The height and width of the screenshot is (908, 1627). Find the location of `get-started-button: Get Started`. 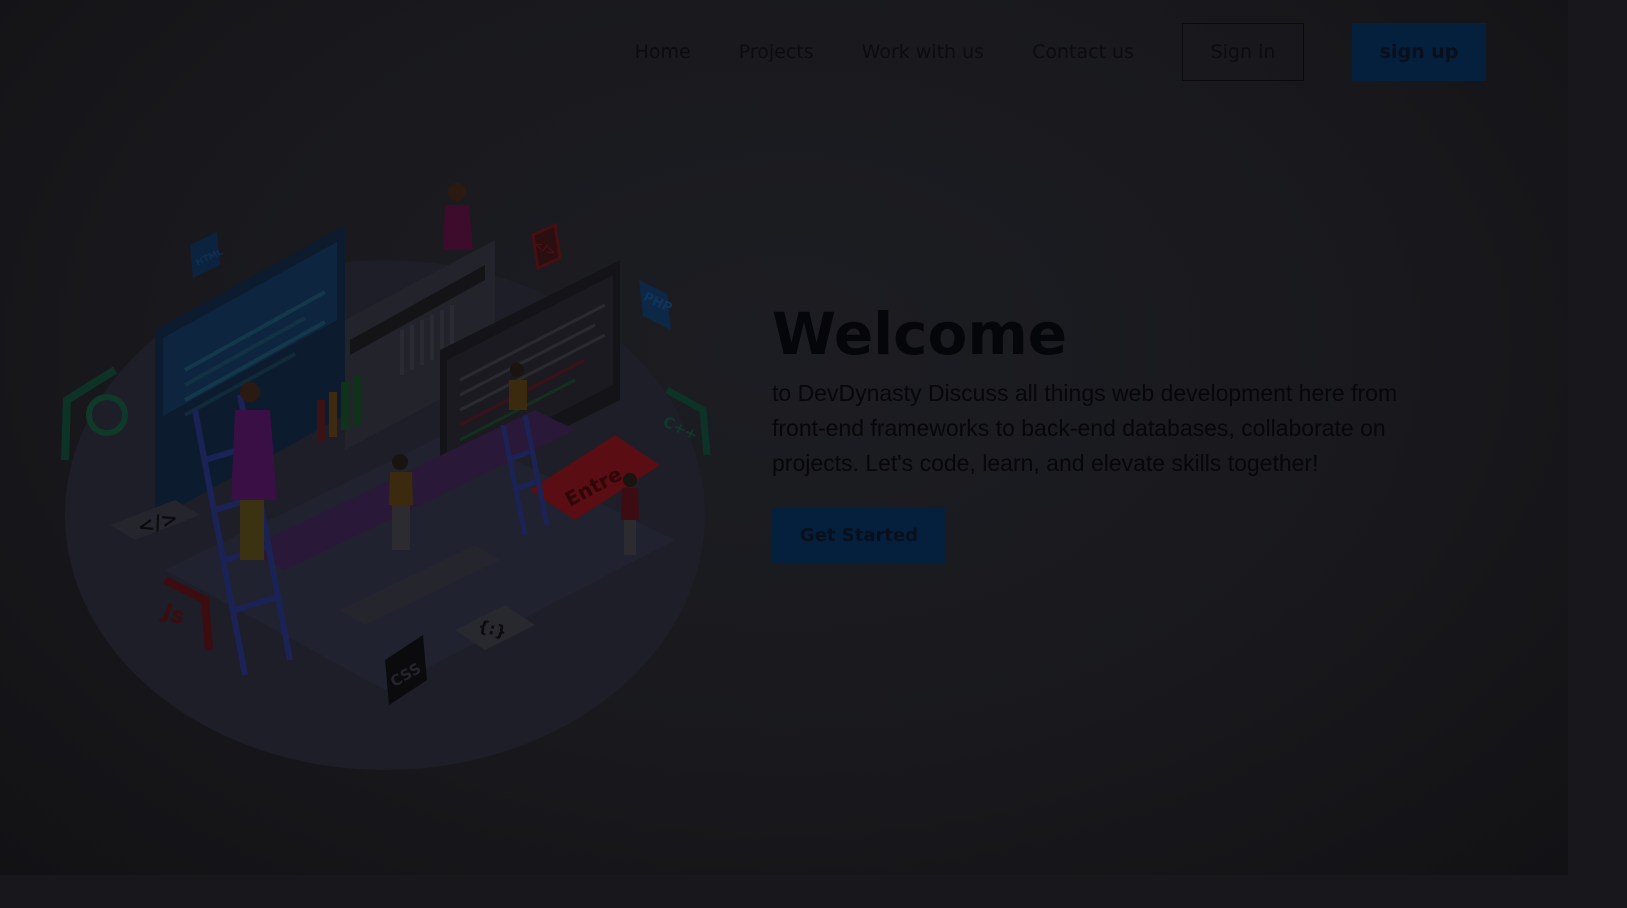

get-started-button: Get Started is located at coordinates (859, 535).